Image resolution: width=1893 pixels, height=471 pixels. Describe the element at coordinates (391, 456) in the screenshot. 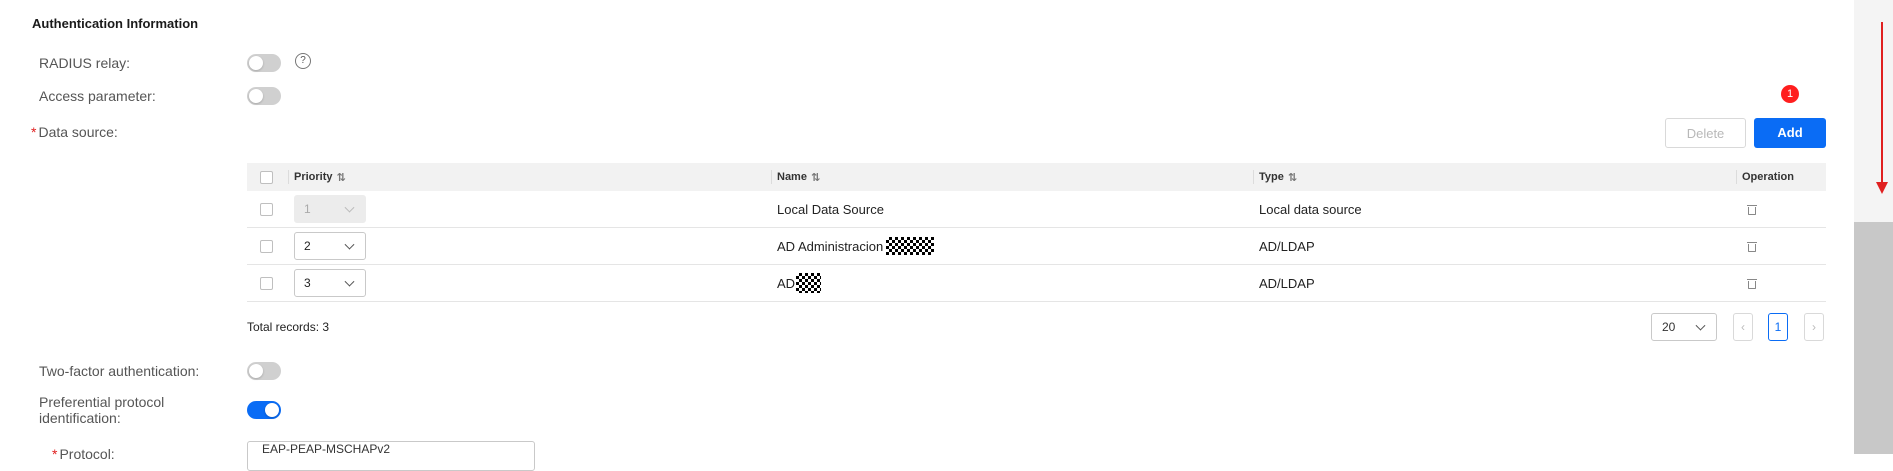

I see `protocol-select: EAP-PEAP-MSCHAPv2` at that location.